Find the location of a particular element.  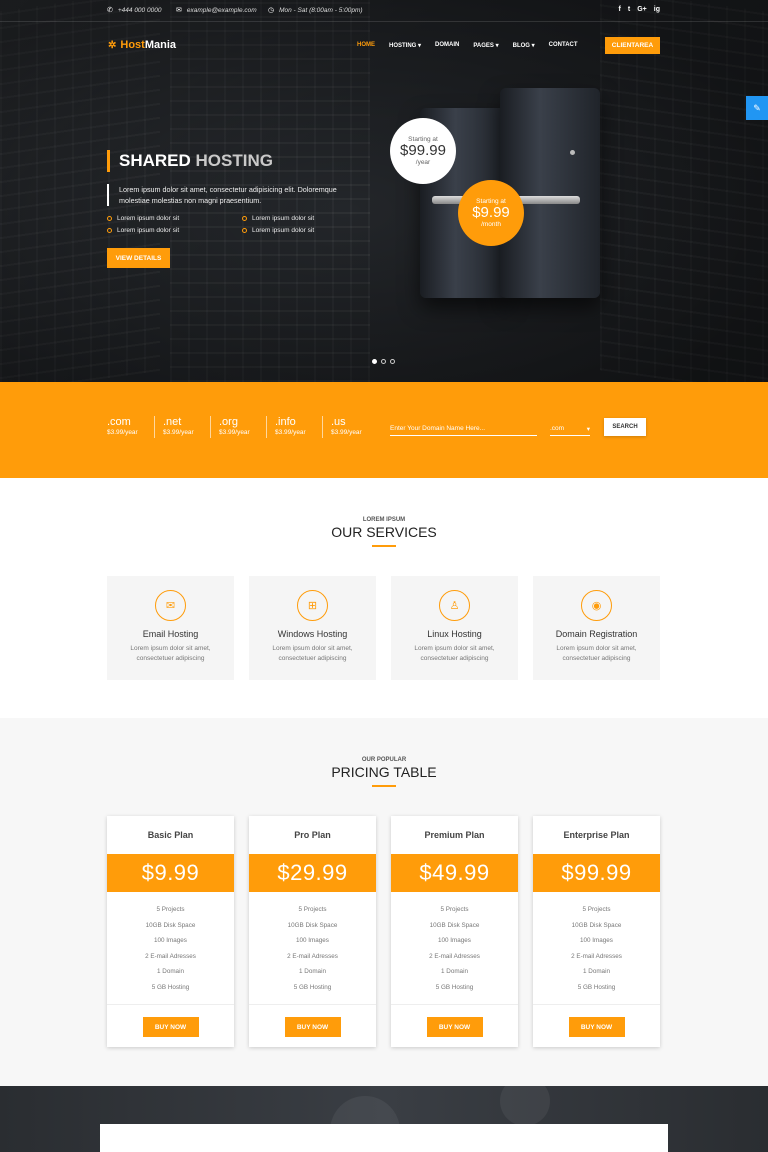

plan-price: $29.99 is located at coordinates (312, 873).